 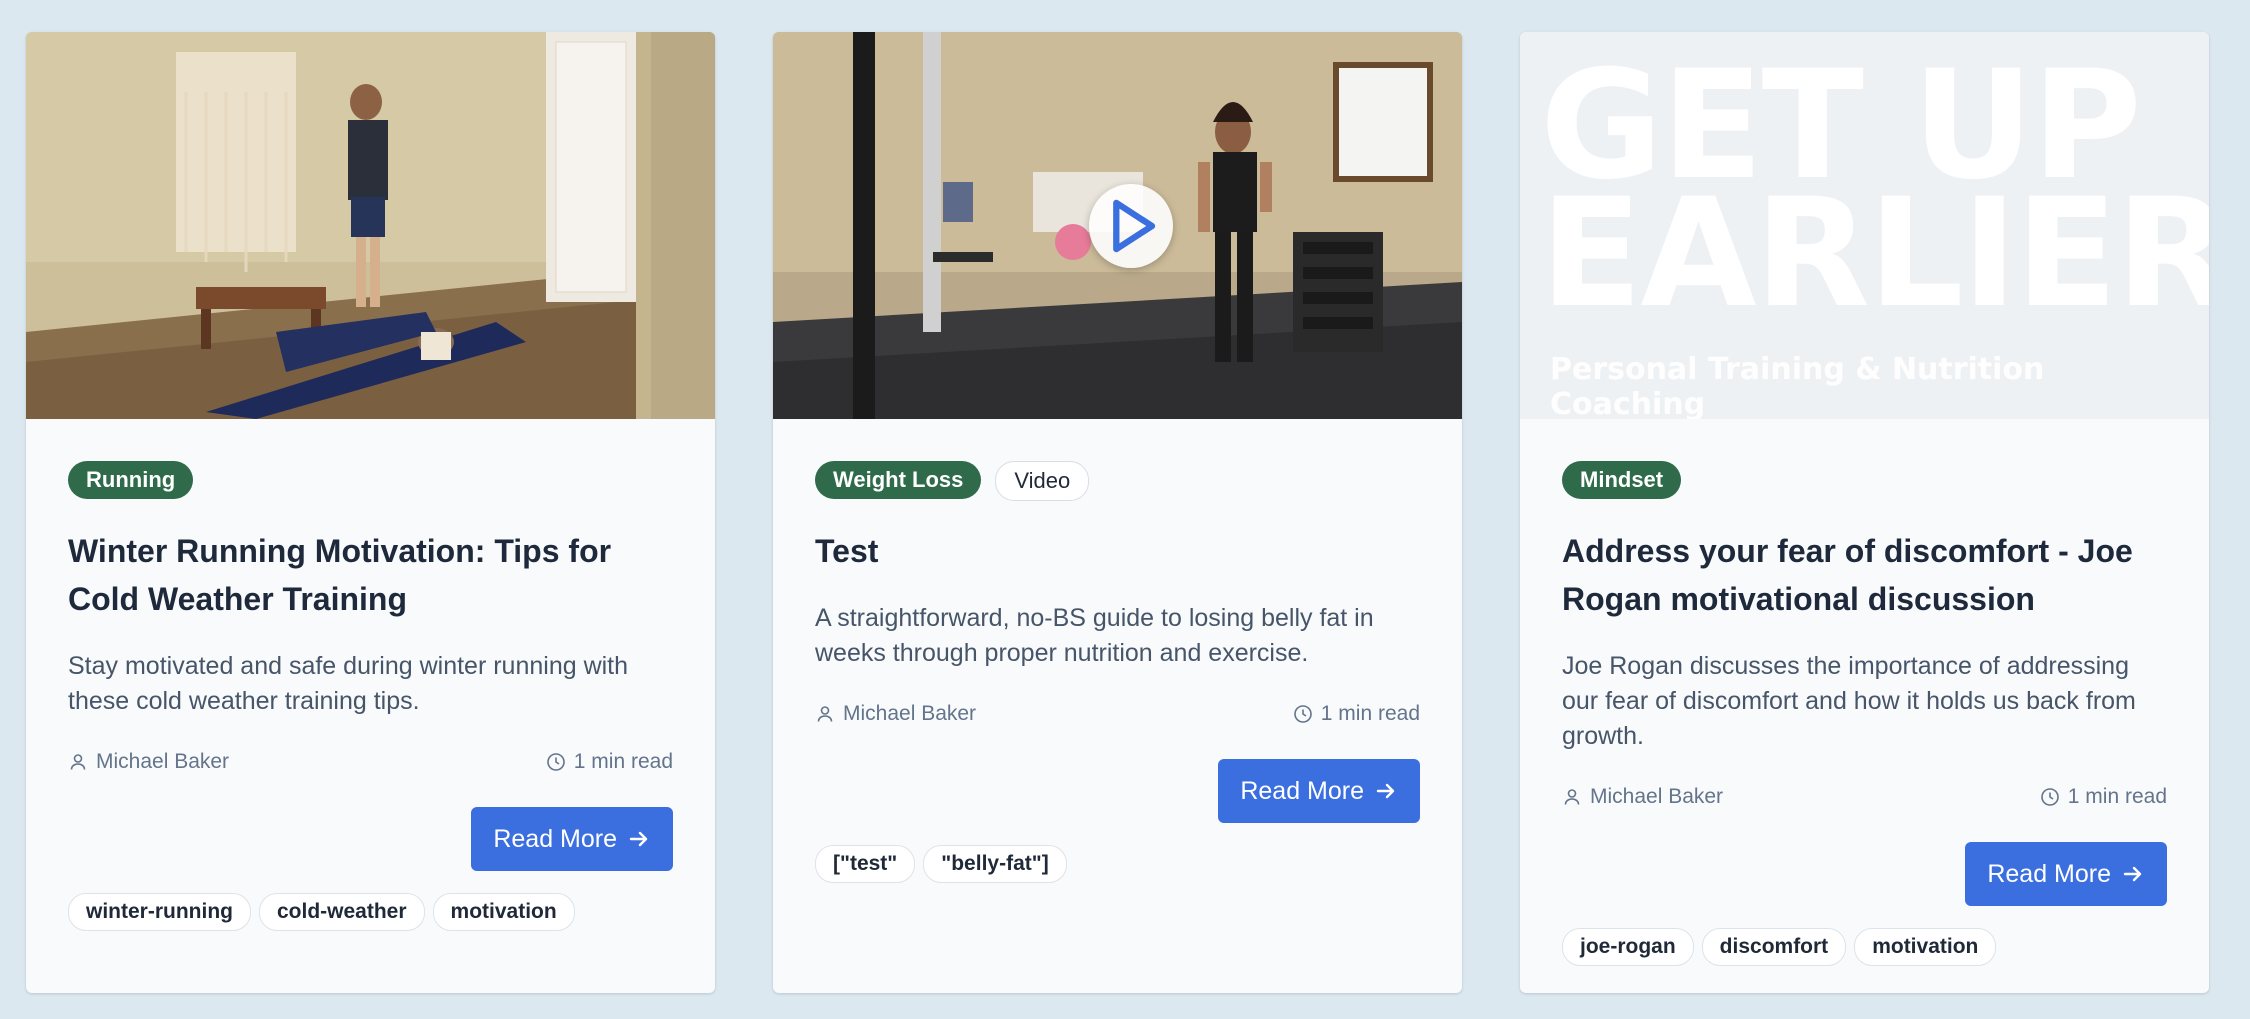 I want to click on thumbnail-image, so click(x=370, y=225).